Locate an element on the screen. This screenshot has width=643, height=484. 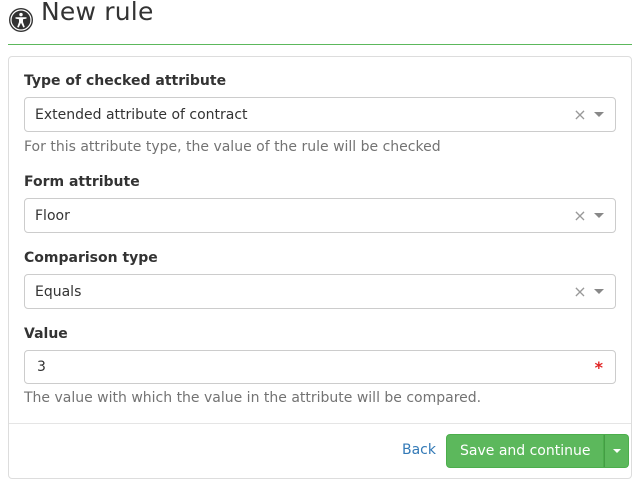
comparison-type-select: Equals × is located at coordinates (320, 291).